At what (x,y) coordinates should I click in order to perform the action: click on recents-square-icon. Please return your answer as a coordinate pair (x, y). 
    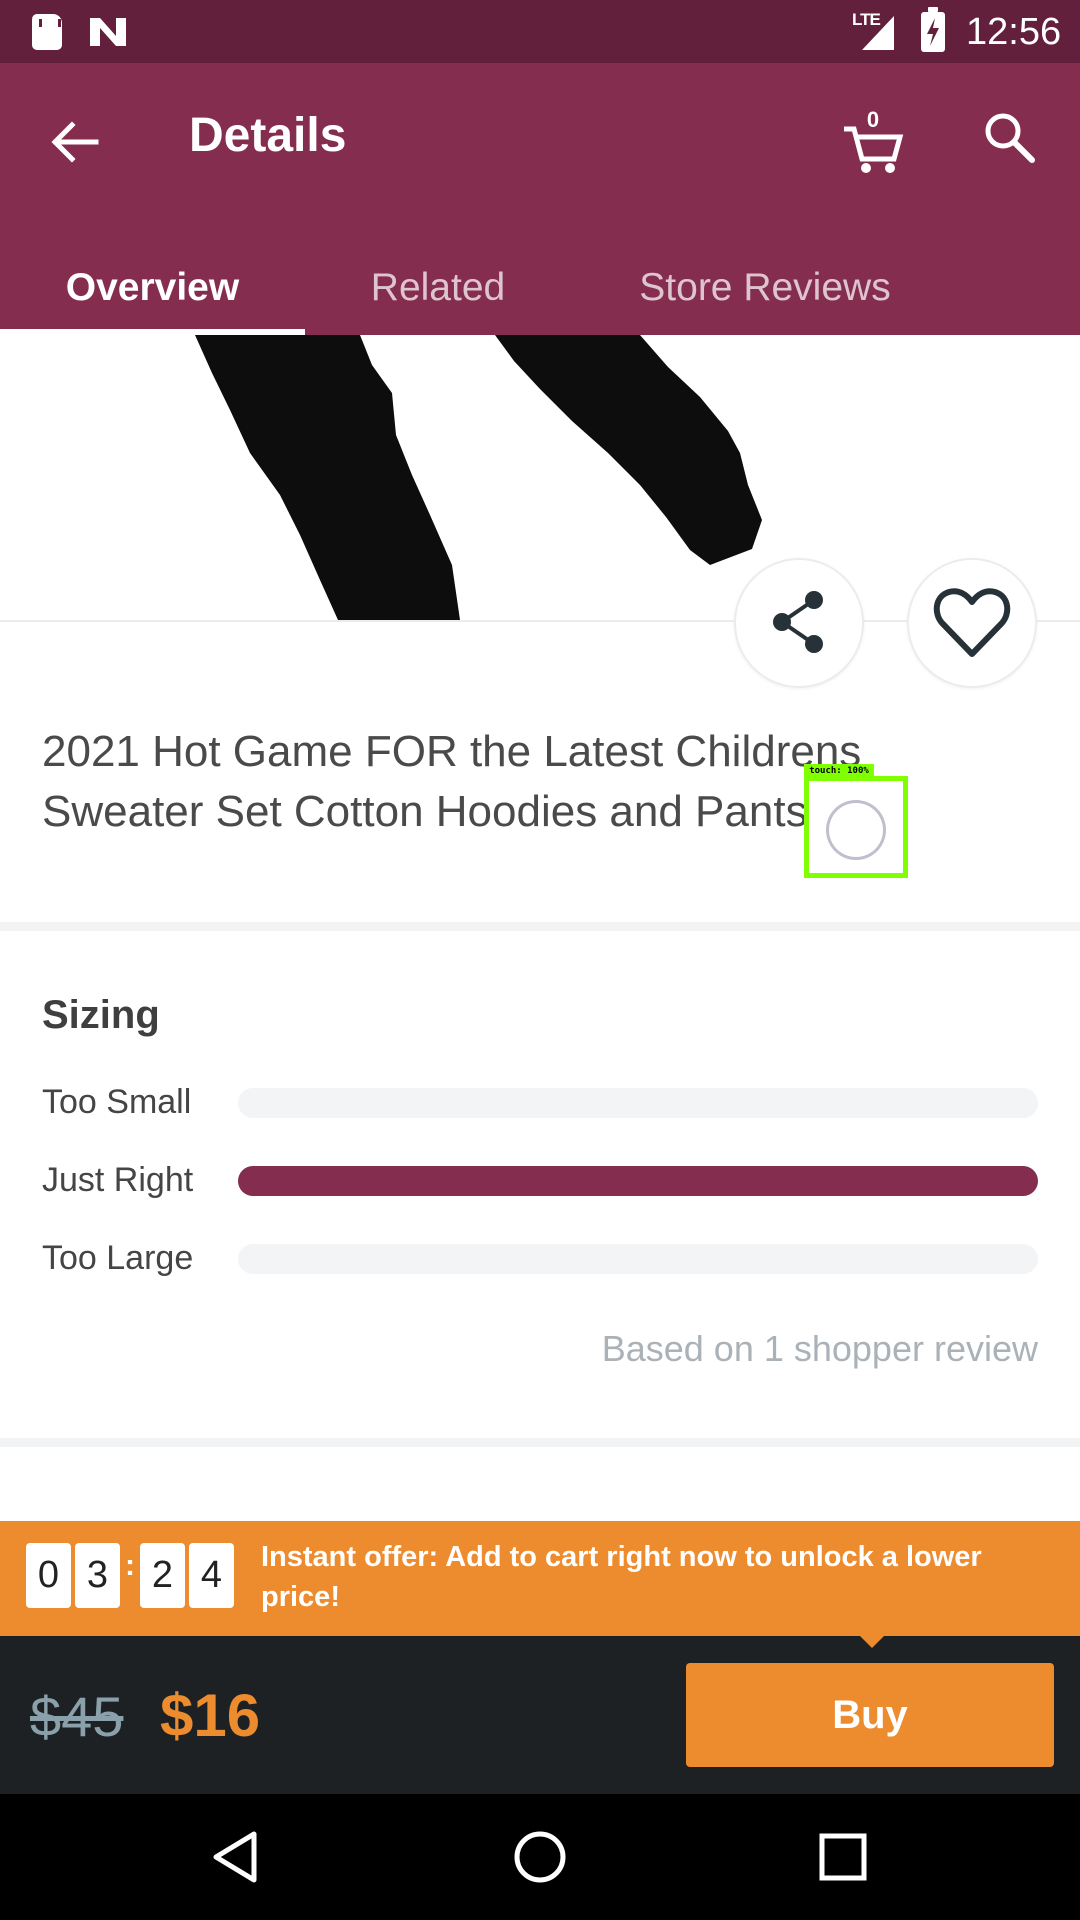
    Looking at the image, I should click on (843, 1857).